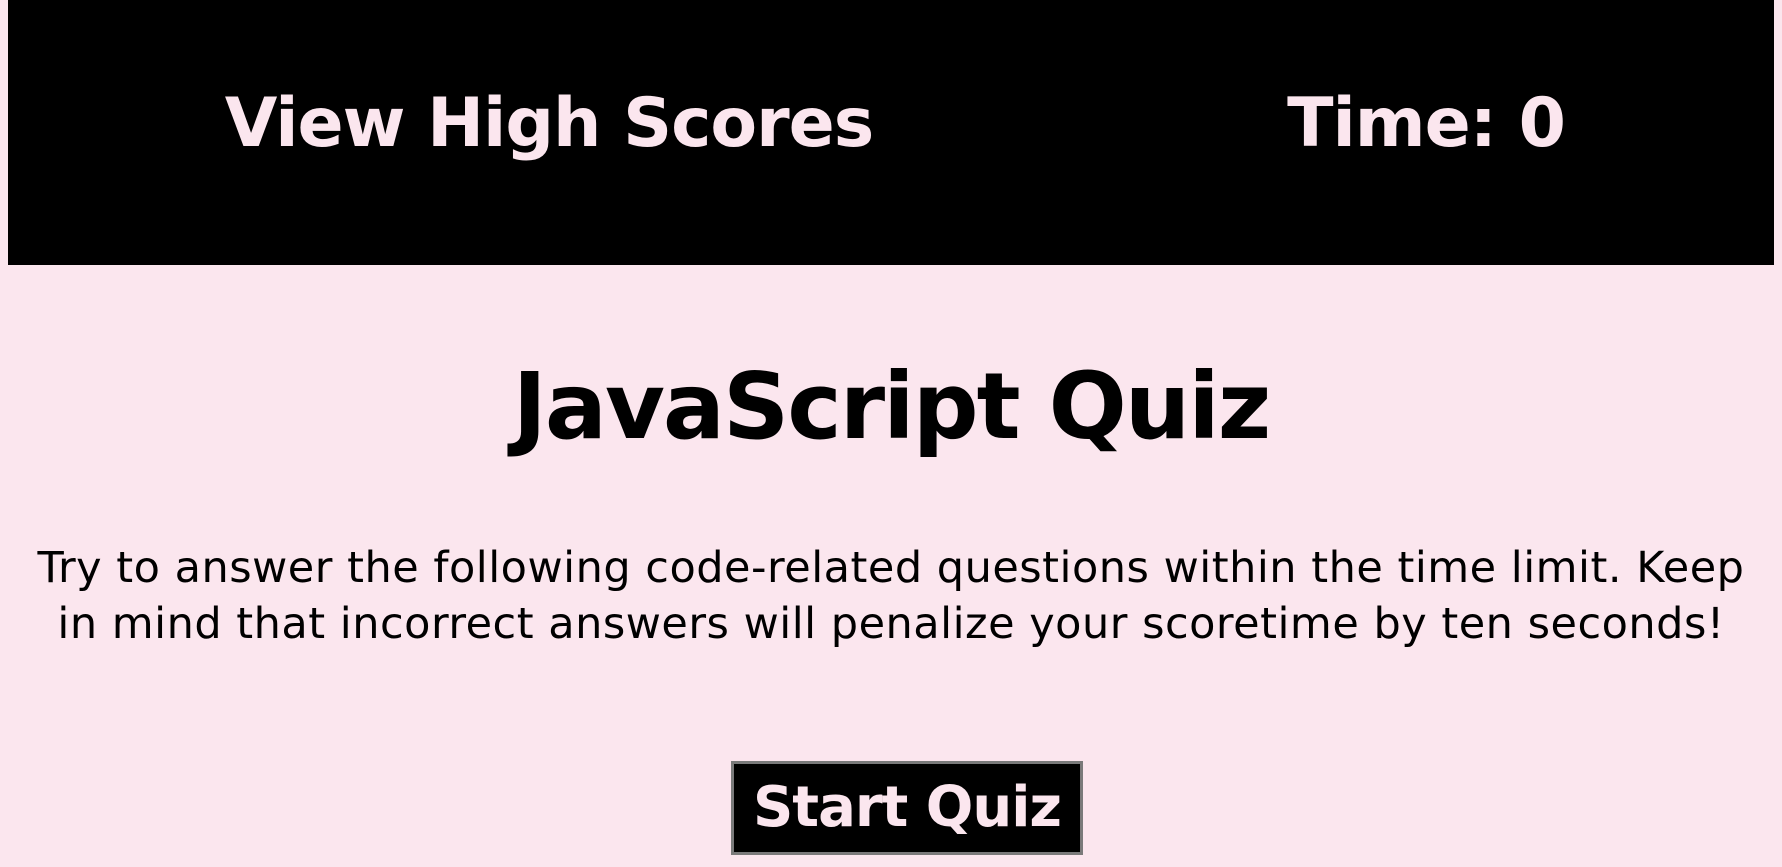  Describe the element at coordinates (1426, 123) in the screenshot. I see `timer-display: Time: 0` at that location.